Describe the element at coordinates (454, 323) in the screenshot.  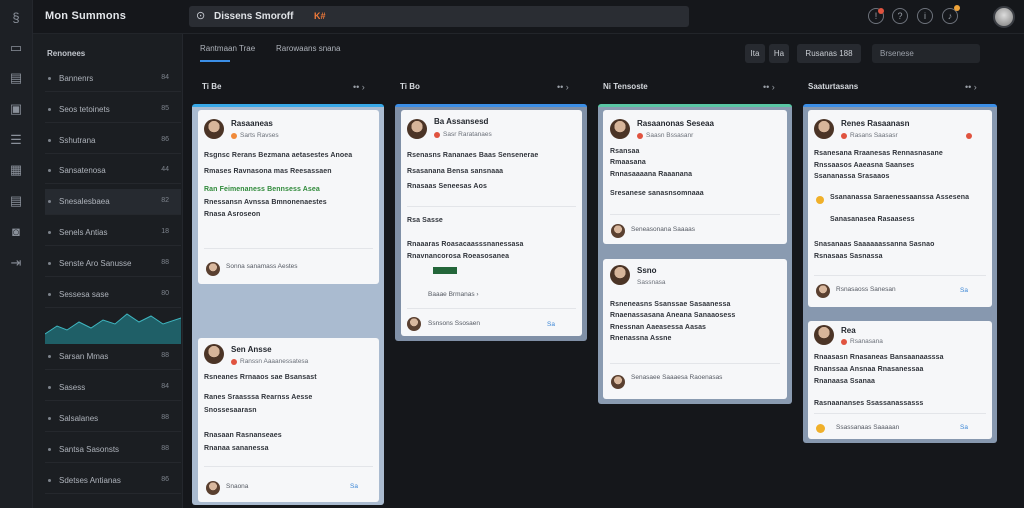
I see `card-footer: Ssnsons Ssosaen` at that location.